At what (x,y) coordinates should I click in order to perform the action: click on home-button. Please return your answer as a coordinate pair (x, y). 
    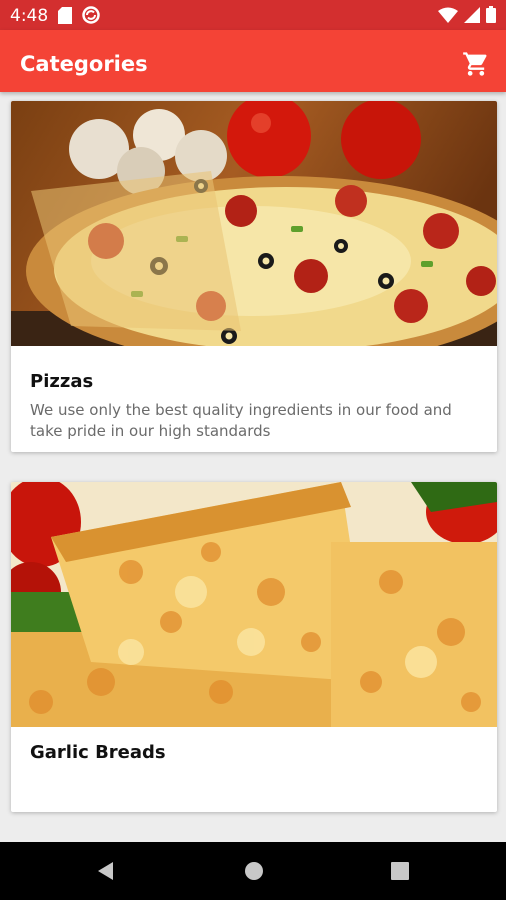
    Looking at the image, I should click on (254, 871).